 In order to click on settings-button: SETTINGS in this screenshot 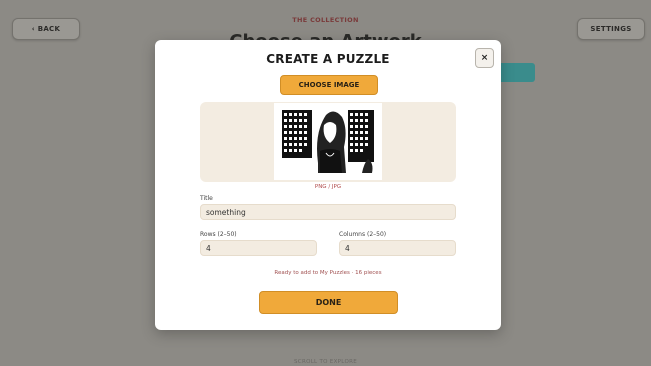, I will do `click(611, 29)`.